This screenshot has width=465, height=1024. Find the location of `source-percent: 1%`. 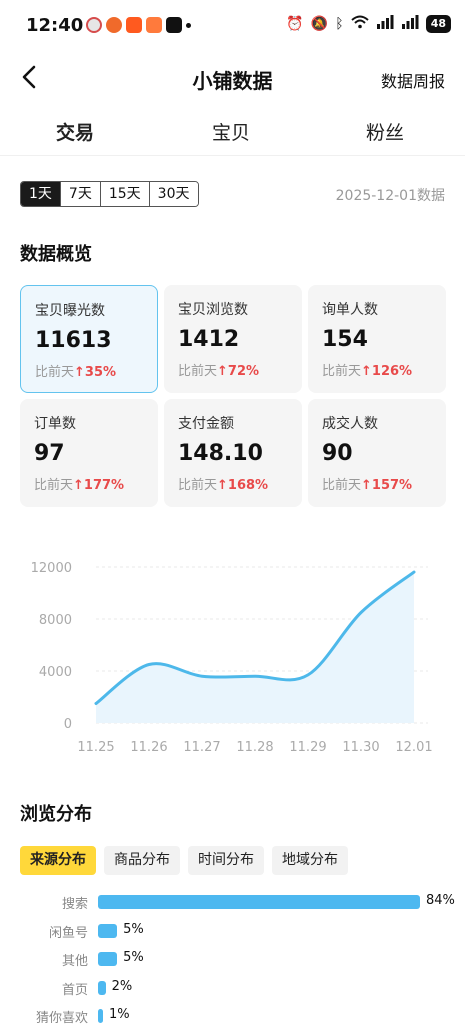

source-percent: 1% is located at coordinates (119, 1014).